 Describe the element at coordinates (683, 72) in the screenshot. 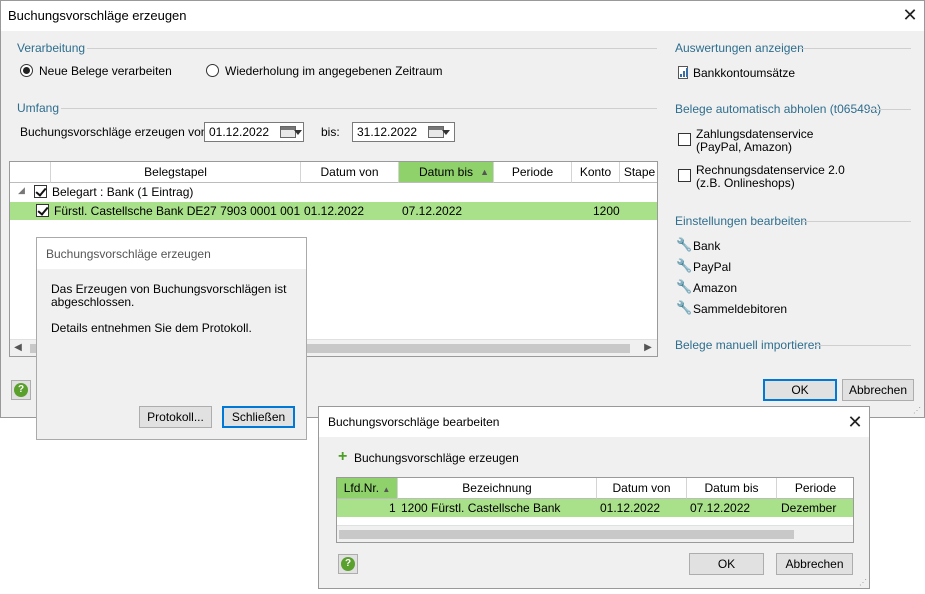

I see `report-chart-icon` at that location.